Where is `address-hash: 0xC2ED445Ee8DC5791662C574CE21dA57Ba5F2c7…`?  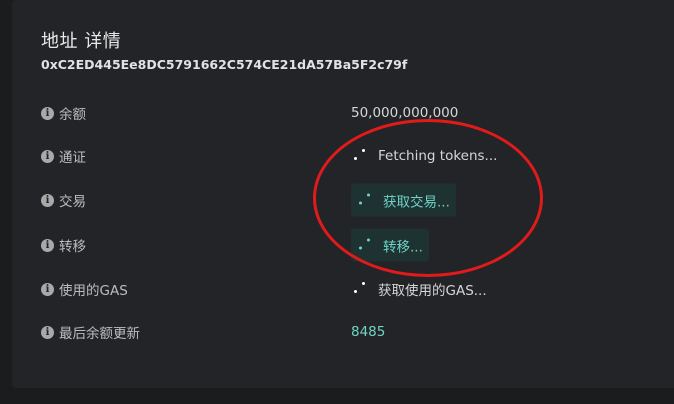
address-hash: 0xC2ED445Ee8DC5791662C574CE21dA57Ba5F2c7… is located at coordinates (224, 64).